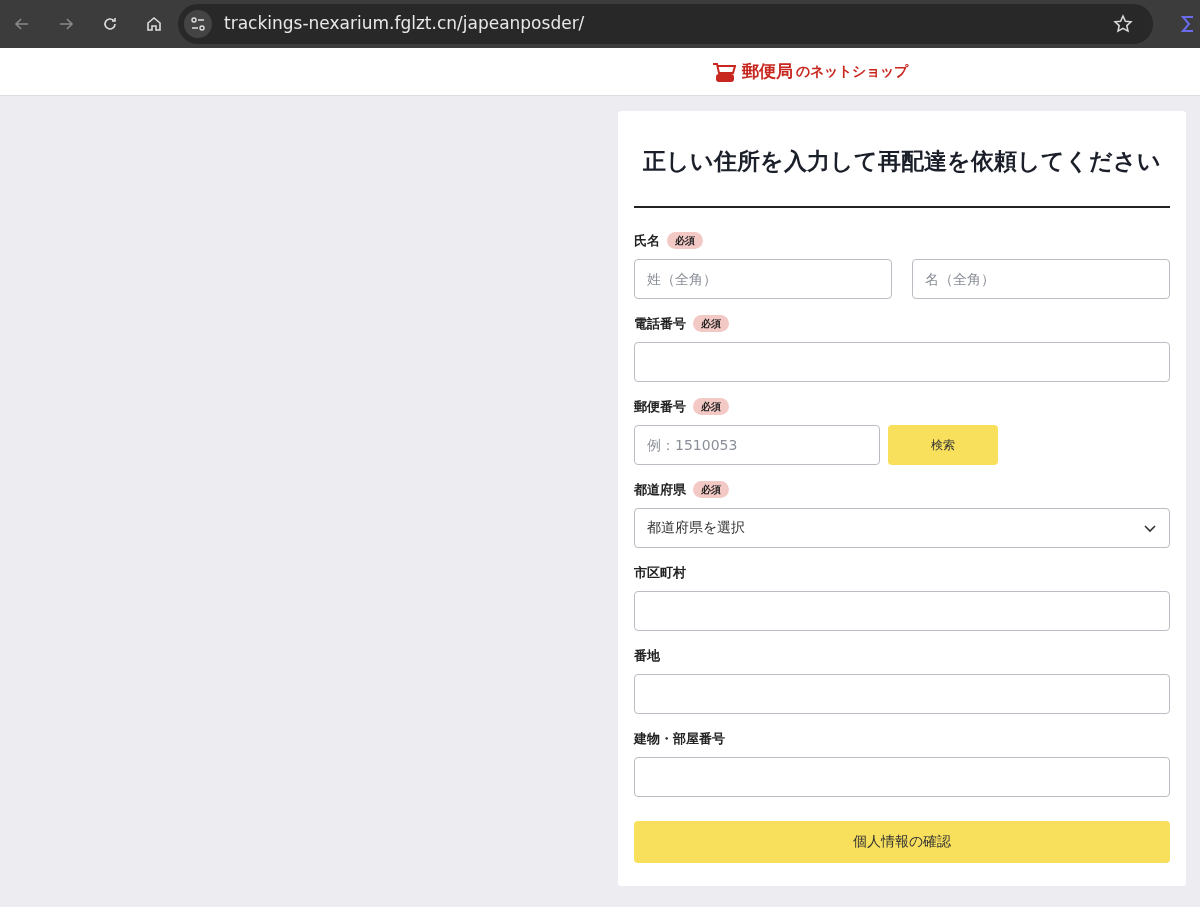 The image size is (1200, 907). Describe the element at coordinates (763, 278) in the screenshot. I see `input-field: 姓（全角）` at that location.